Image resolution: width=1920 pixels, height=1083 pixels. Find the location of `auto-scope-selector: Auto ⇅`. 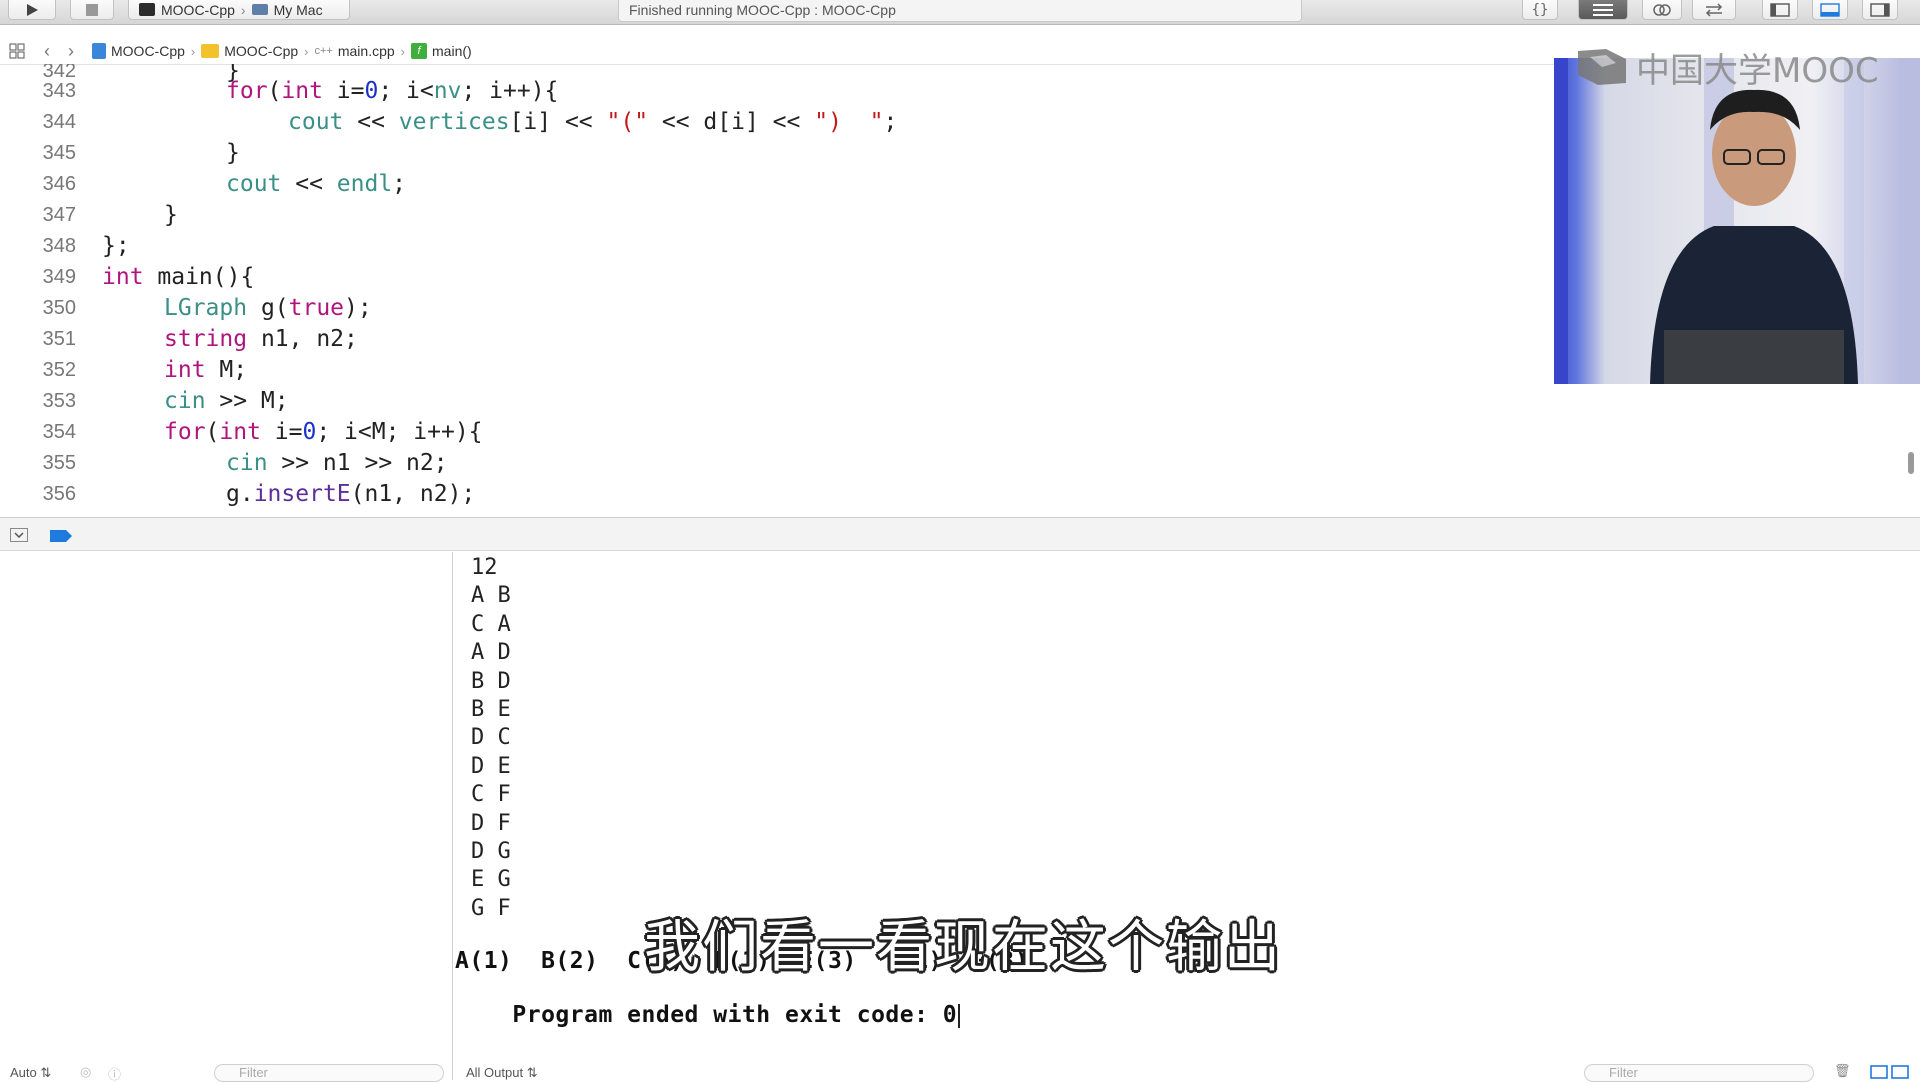

auto-scope-selector: Auto ⇅ is located at coordinates (30, 1073).